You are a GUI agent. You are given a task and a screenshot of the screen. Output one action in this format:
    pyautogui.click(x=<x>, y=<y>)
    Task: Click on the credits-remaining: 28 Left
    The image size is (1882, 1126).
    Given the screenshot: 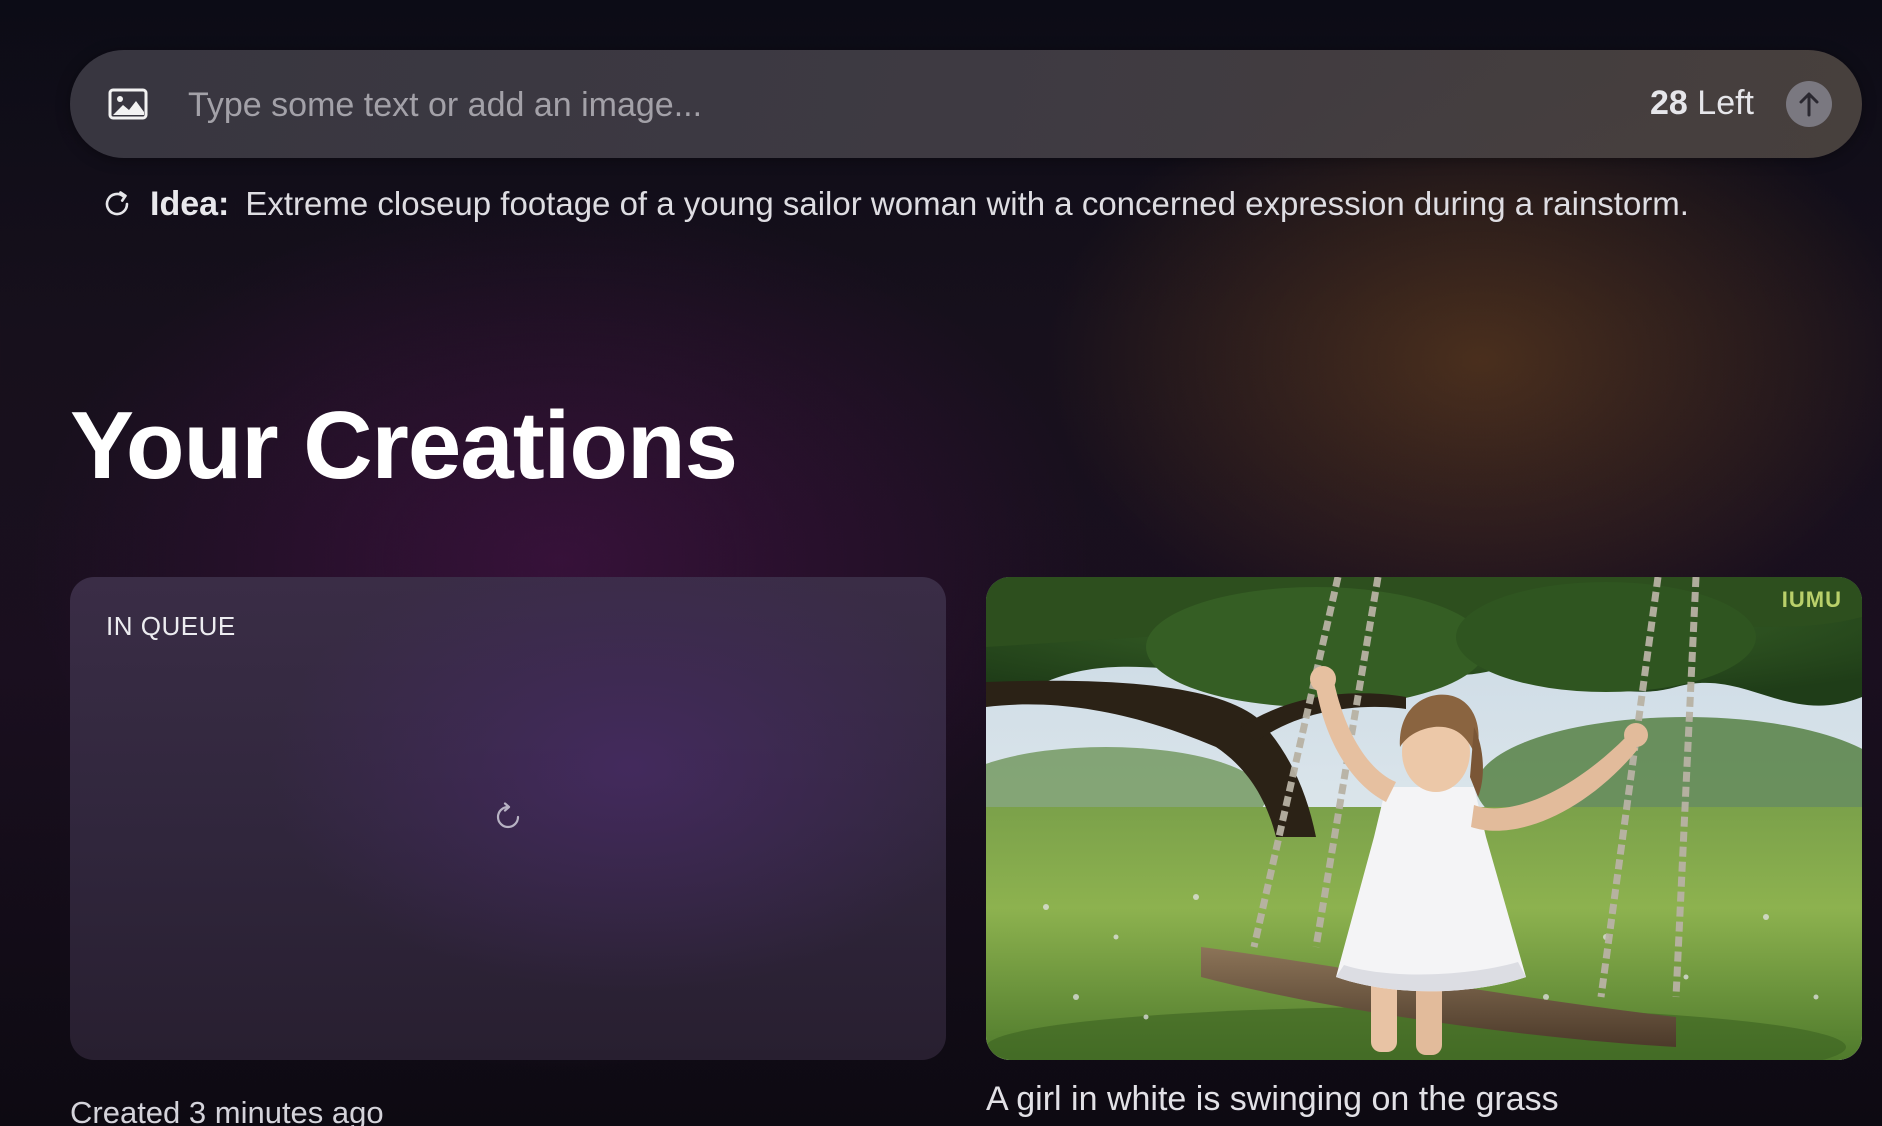 What is the action you would take?
    pyautogui.click(x=1702, y=103)
    